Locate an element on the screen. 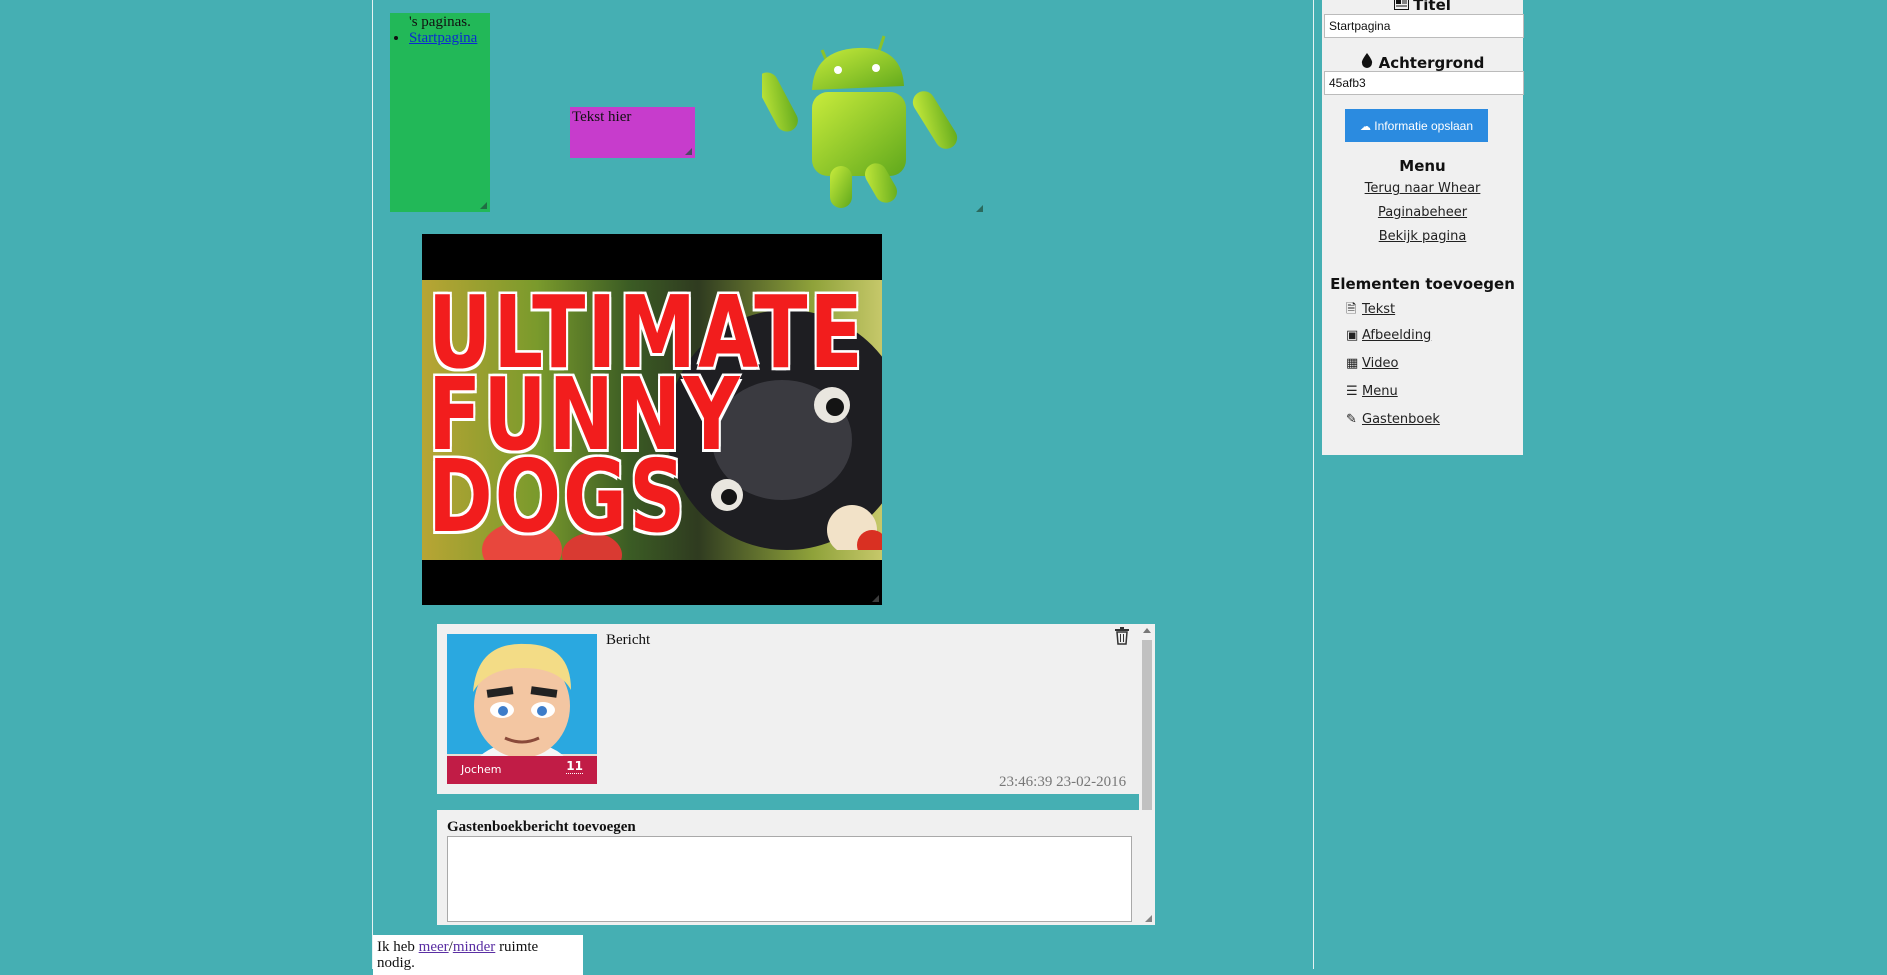 This screenshot has height=975, width=1887. menu-intro: 's paginas. is located at coordinates (440, 22).